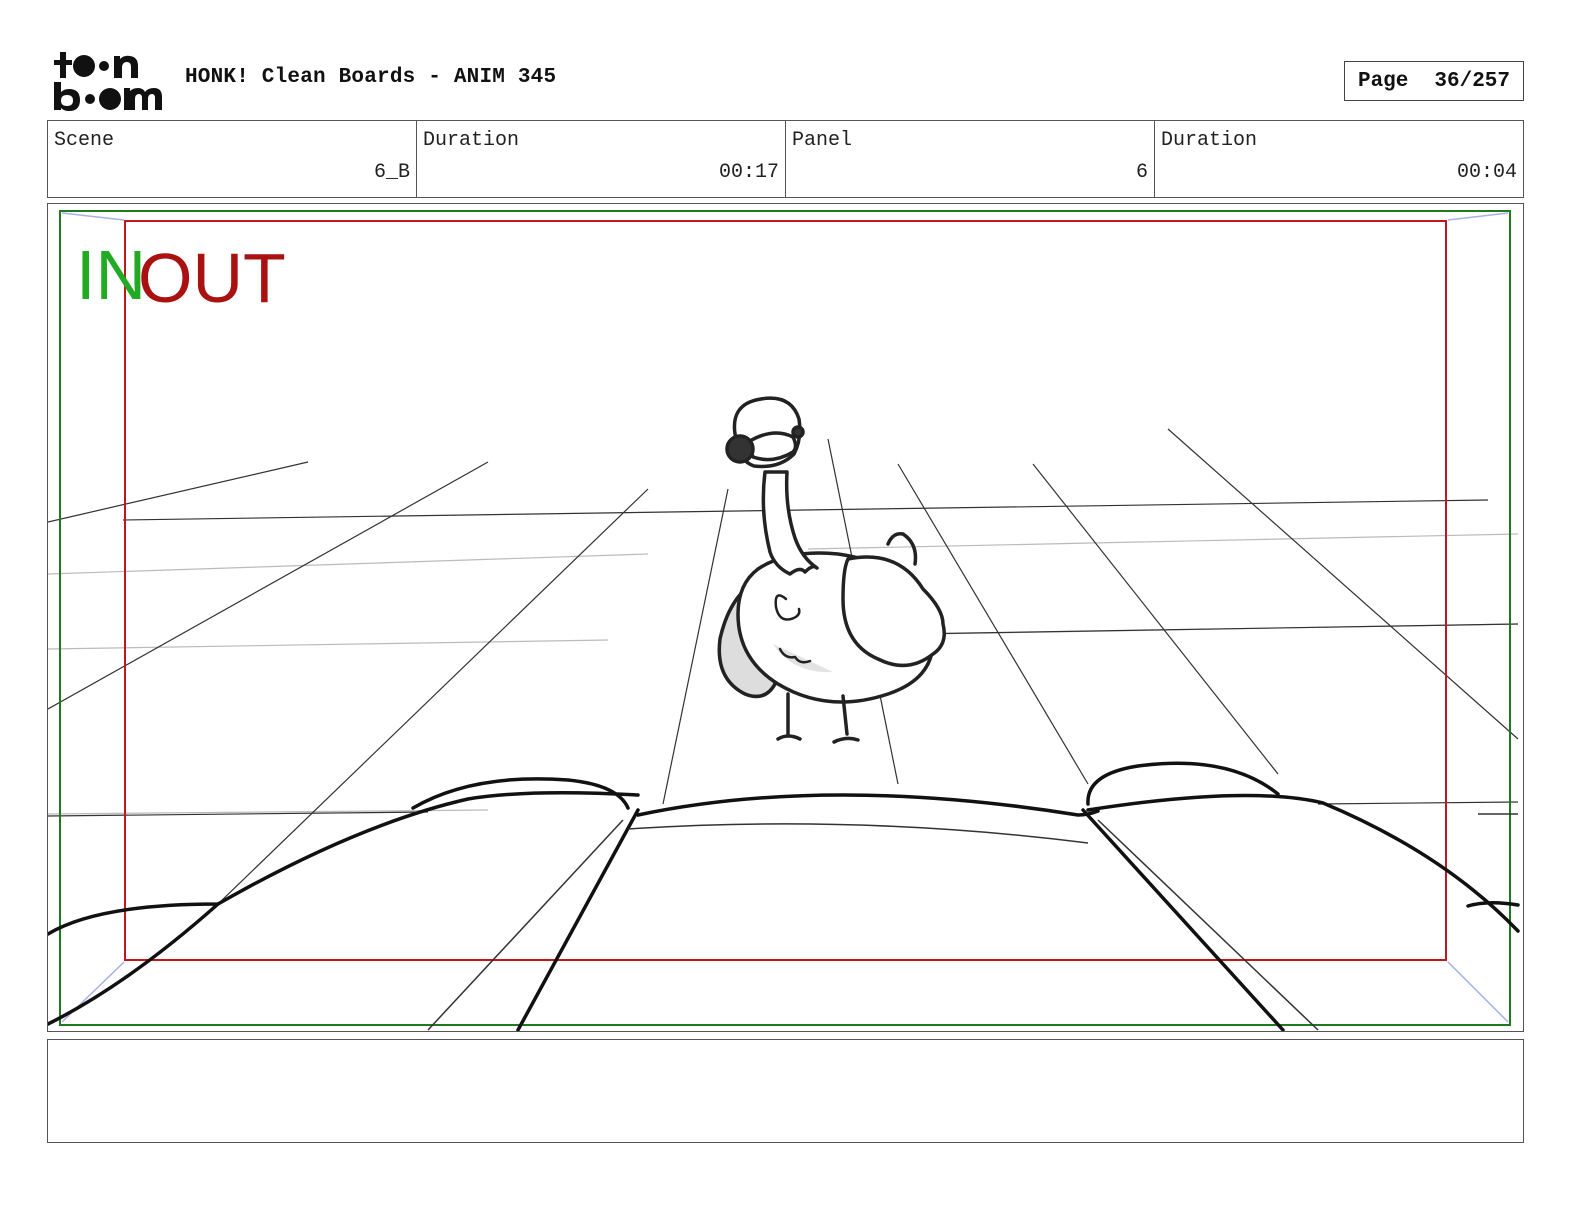 Image resolution: width=1584 pixels, height=1224 pixels. What do you see at coordinates (1209, 140) in the screenshot?
I see `panel-duration-label: Duration` at bounding box center [1209, 140].